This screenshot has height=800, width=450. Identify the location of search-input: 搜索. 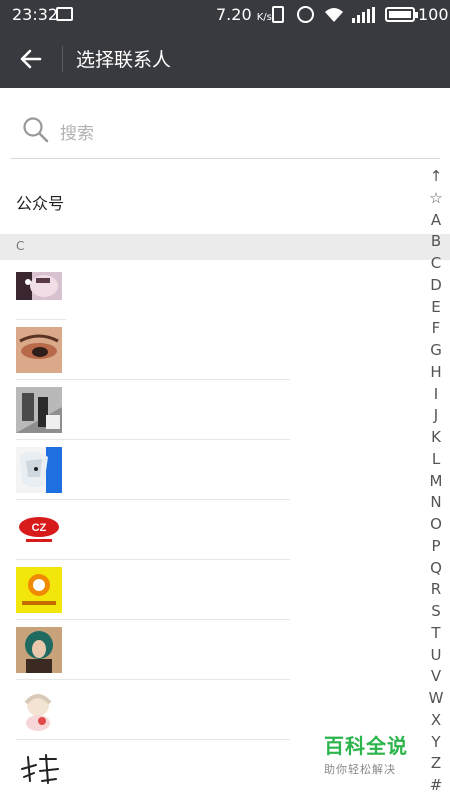
(77, 131).